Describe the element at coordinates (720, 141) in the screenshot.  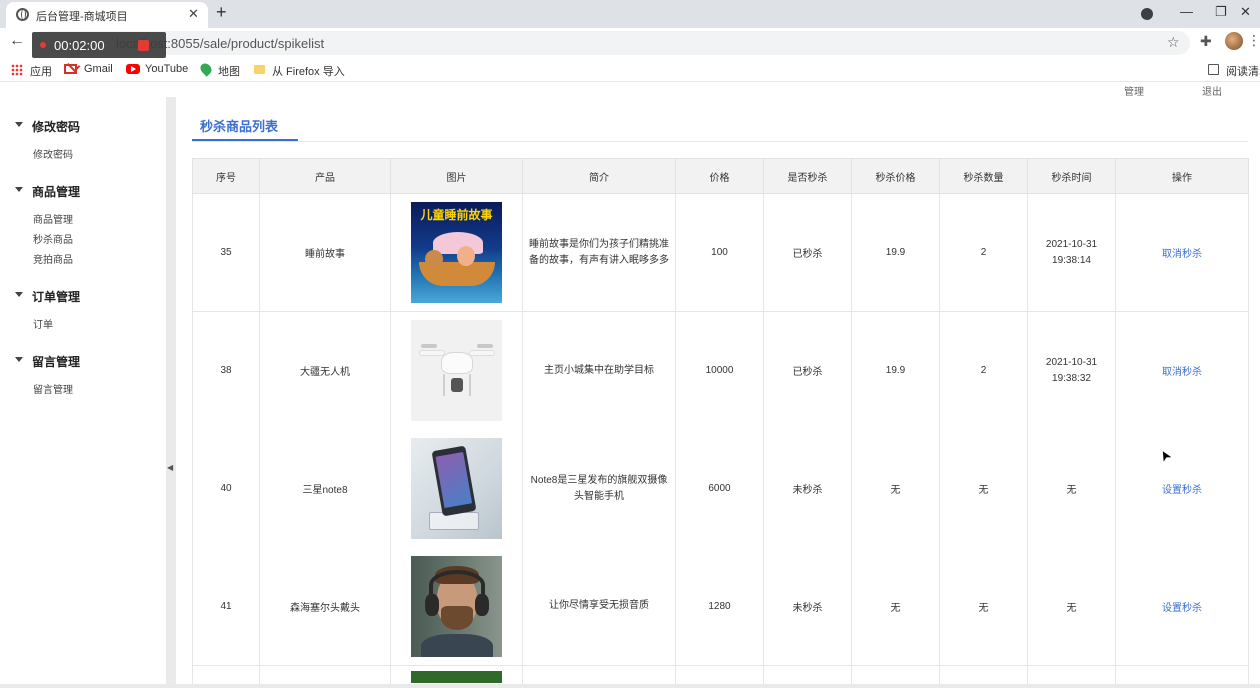
I see `tab-rule` at that location.